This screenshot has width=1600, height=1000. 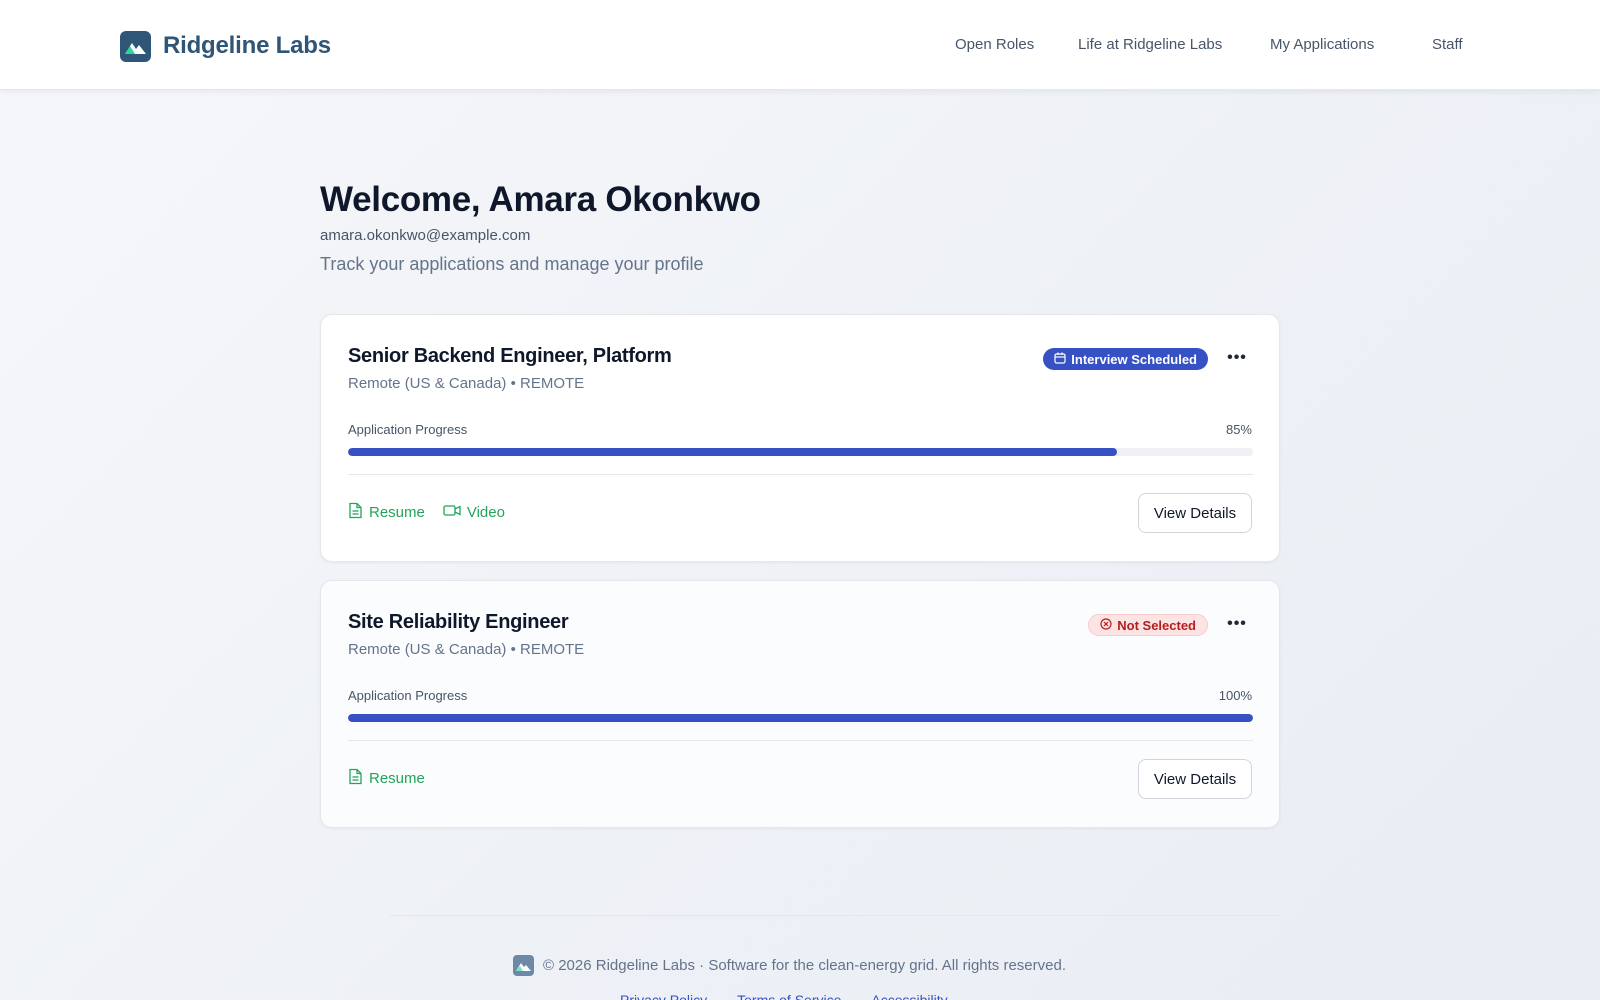 I want to click on video-icon, so click(x=452, y=512).